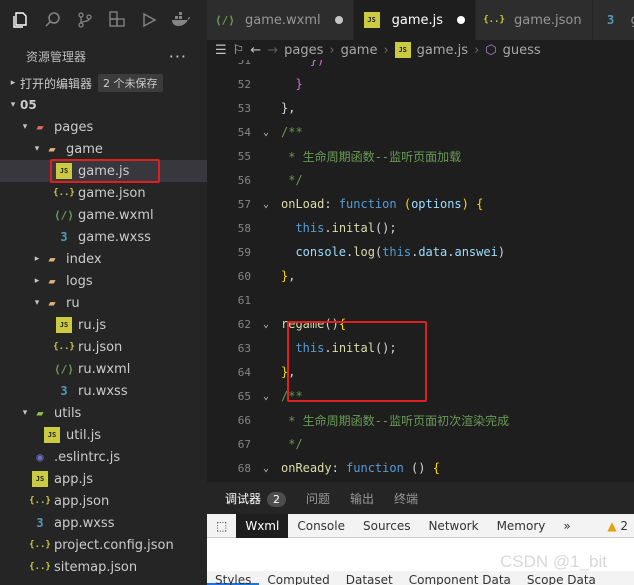 This screenshot has height=585, width=634. Describe the element at coordinates (103, 149) in the screenshot. I see `folder-item: ▾ ▰ game` at that location.